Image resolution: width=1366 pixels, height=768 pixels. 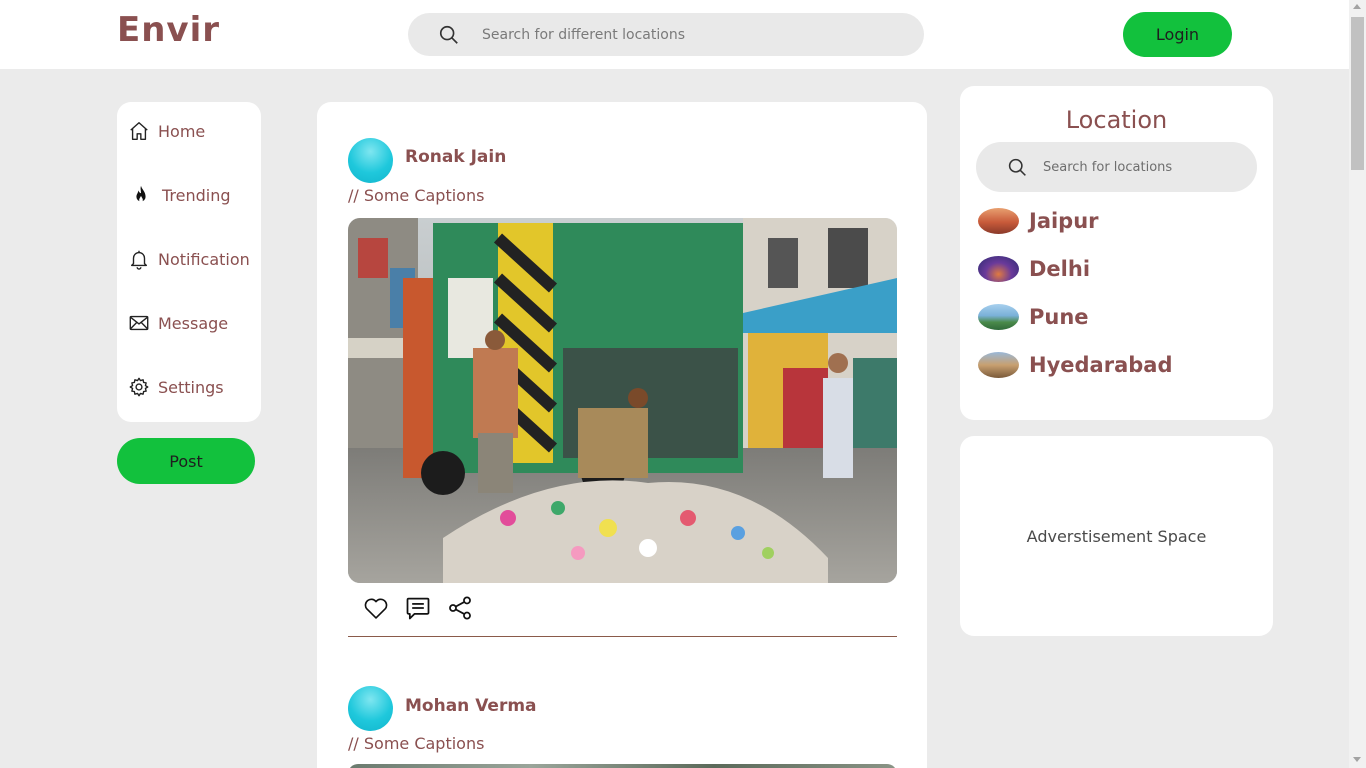 I want to click on scroll-down-arrow, so click(x=1357, y=759).